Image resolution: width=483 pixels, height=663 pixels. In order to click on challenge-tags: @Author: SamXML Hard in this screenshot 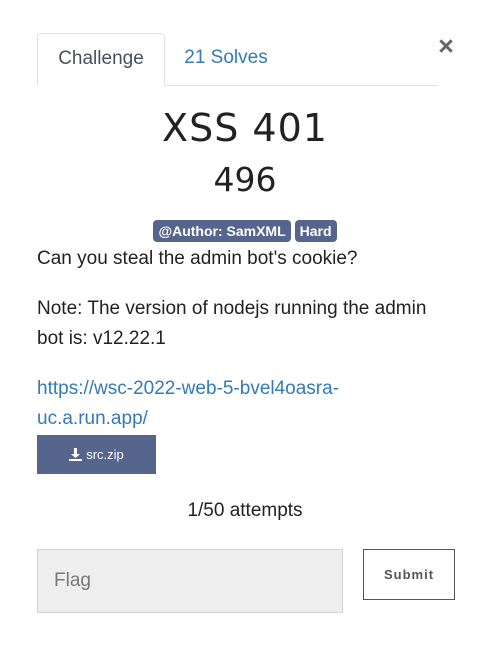, I will do `click(241, 231)`.